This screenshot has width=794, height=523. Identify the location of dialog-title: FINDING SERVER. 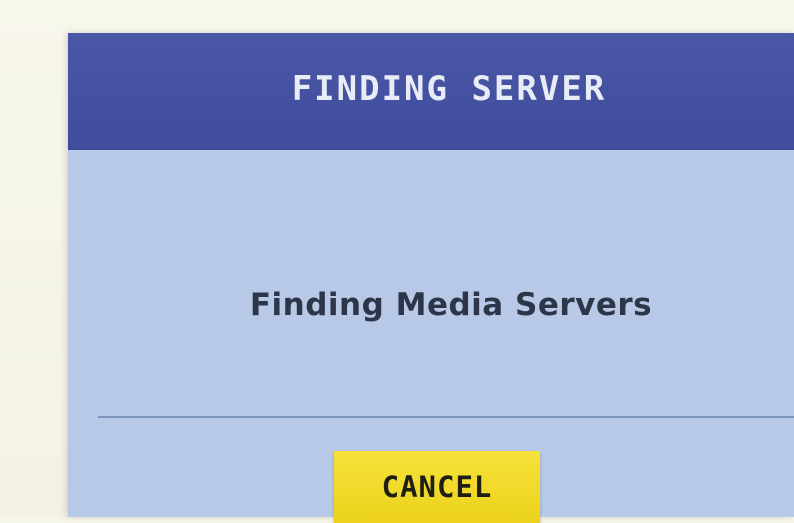
(449, 89).